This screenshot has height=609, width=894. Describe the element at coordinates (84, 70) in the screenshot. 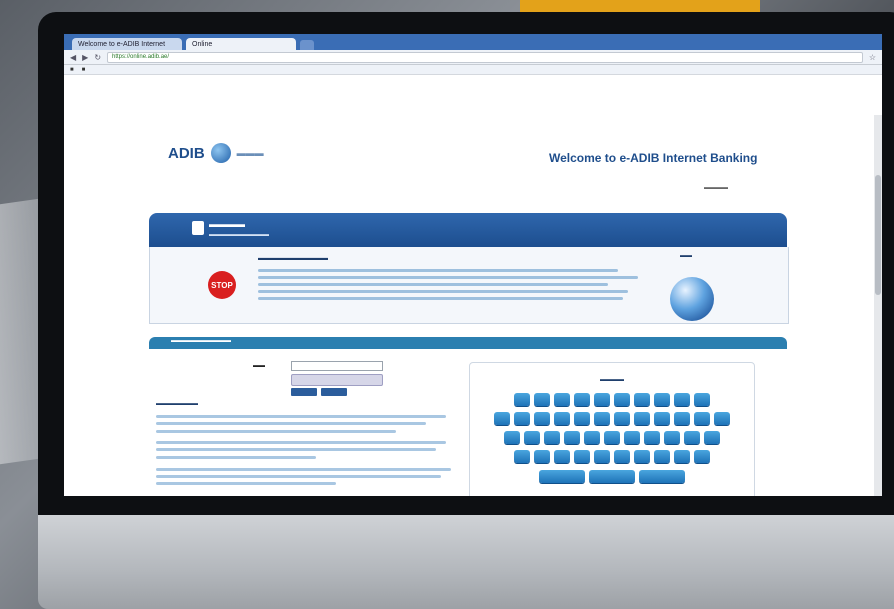

I see `bookmark-item-2: ■` at that location.